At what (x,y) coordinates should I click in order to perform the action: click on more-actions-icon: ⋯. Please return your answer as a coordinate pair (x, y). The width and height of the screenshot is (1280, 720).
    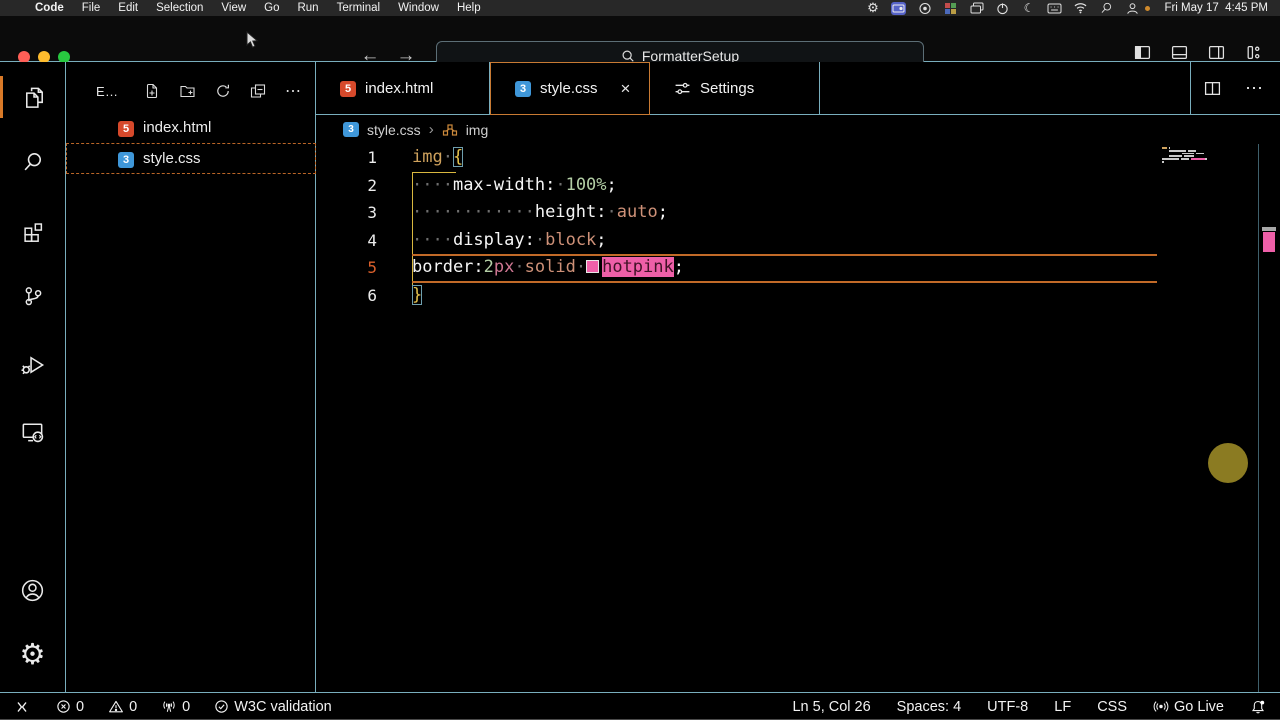
    Looking at the image, I should click on (1254, 88).